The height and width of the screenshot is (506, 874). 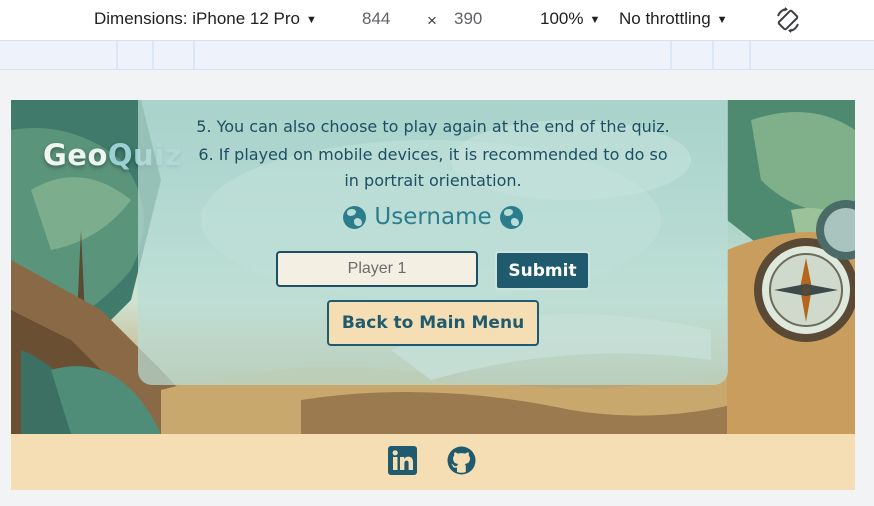 What do you see at coordinates (562, 18) in the screenshot?
I see `zoom-label: 100%` at bounding box center [562, 18].